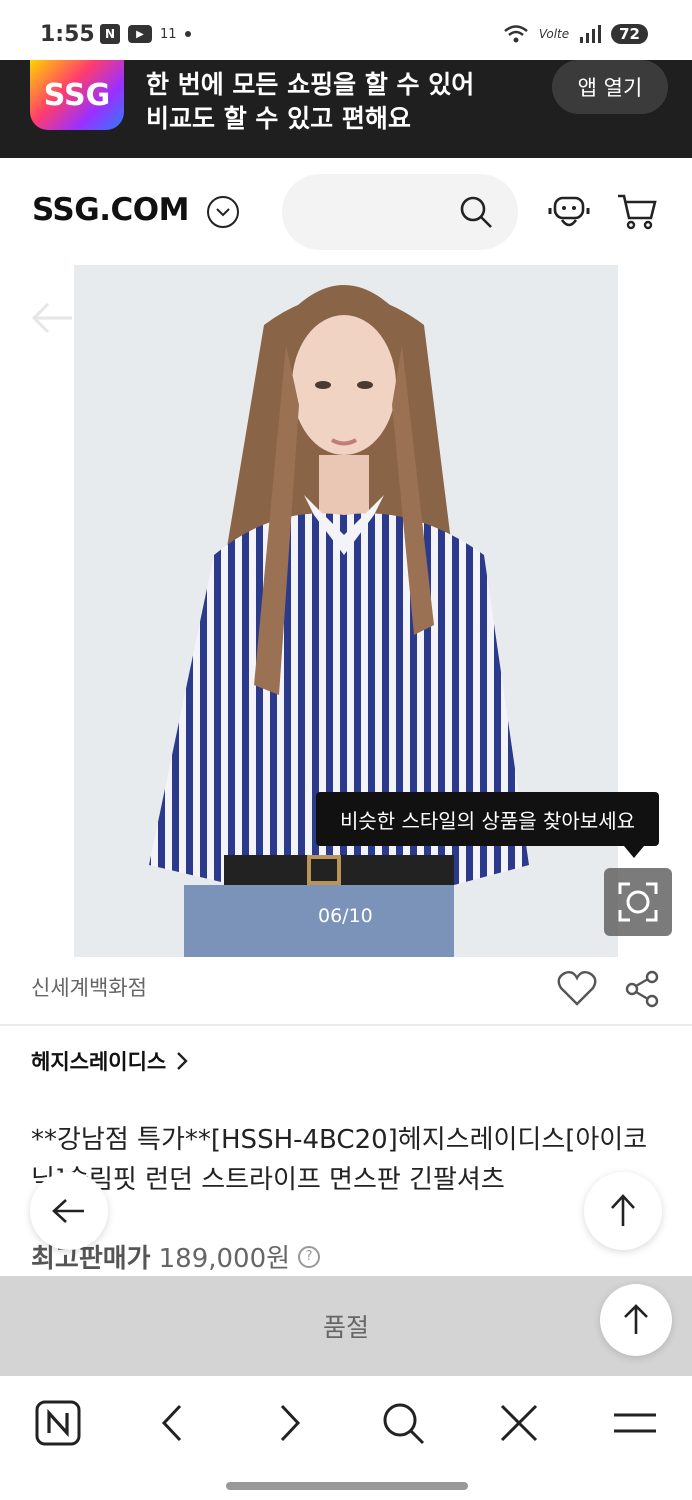 The image size is (692, 1500). Describe the element at coordinates (346, 1423) in the screenshot. I see `browser-toolbar` at that location.